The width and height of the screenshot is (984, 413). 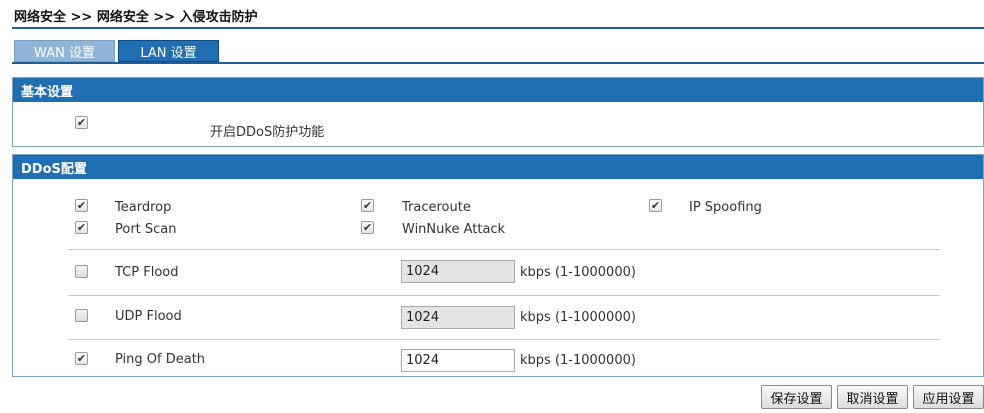 What do you see at coordinates (498, 90) in the screenshot?
I see `basic-settings-header: 基本设置` at bounding box center [498, 90].